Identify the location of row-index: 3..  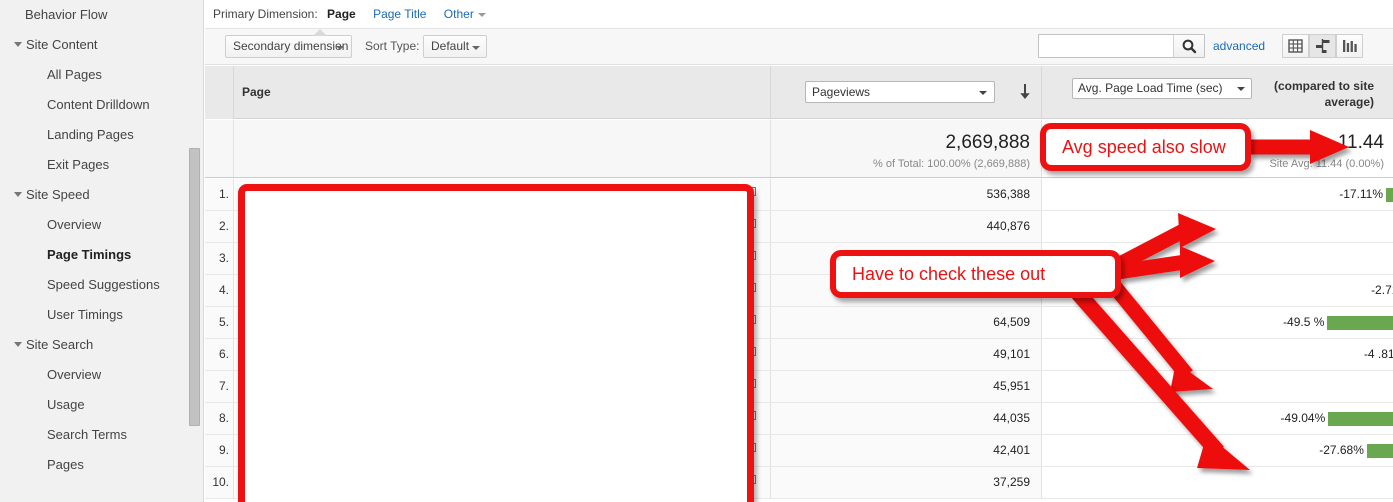
(219, 258).